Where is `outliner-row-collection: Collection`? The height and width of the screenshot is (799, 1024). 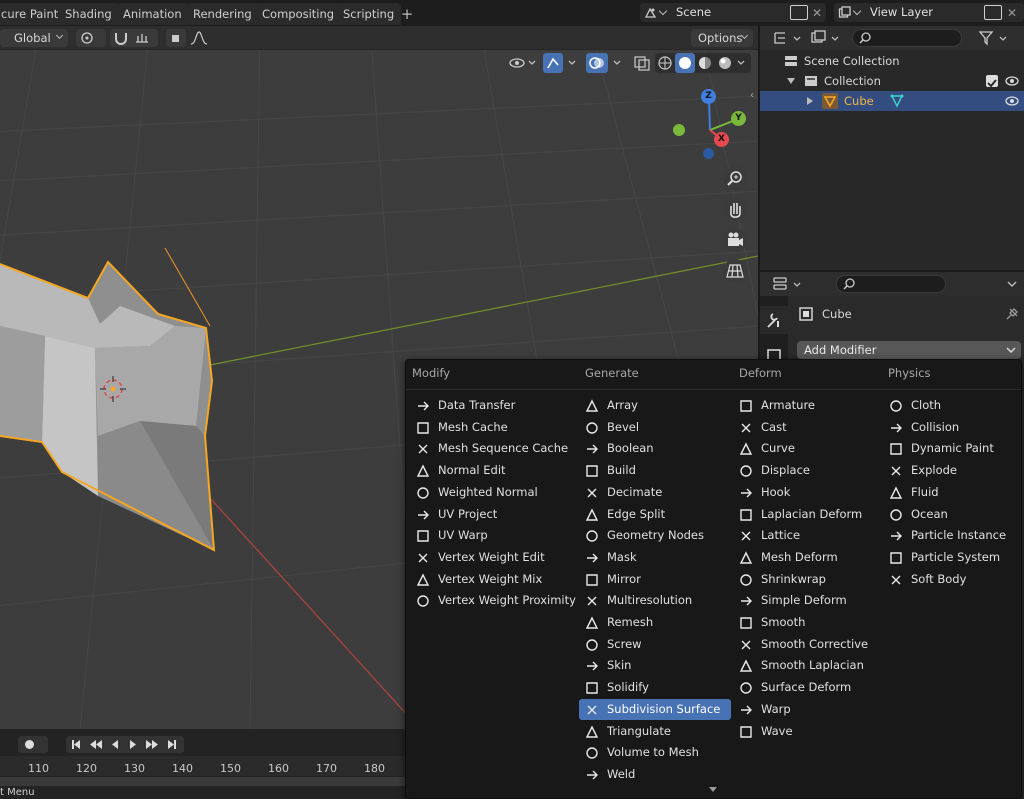 outliner-row-collection: Collection is located at coordinates (892, 81).